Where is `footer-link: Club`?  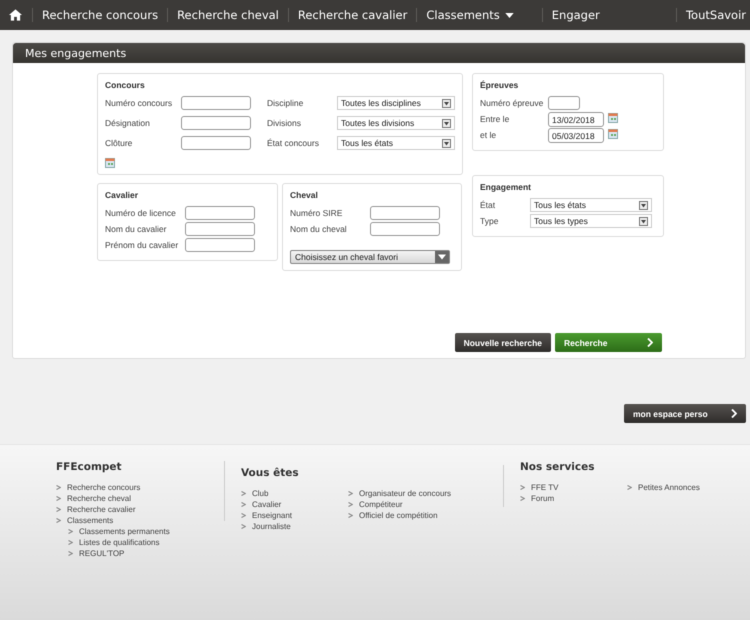 footer-link: Club is located at coordinates (254, 493).